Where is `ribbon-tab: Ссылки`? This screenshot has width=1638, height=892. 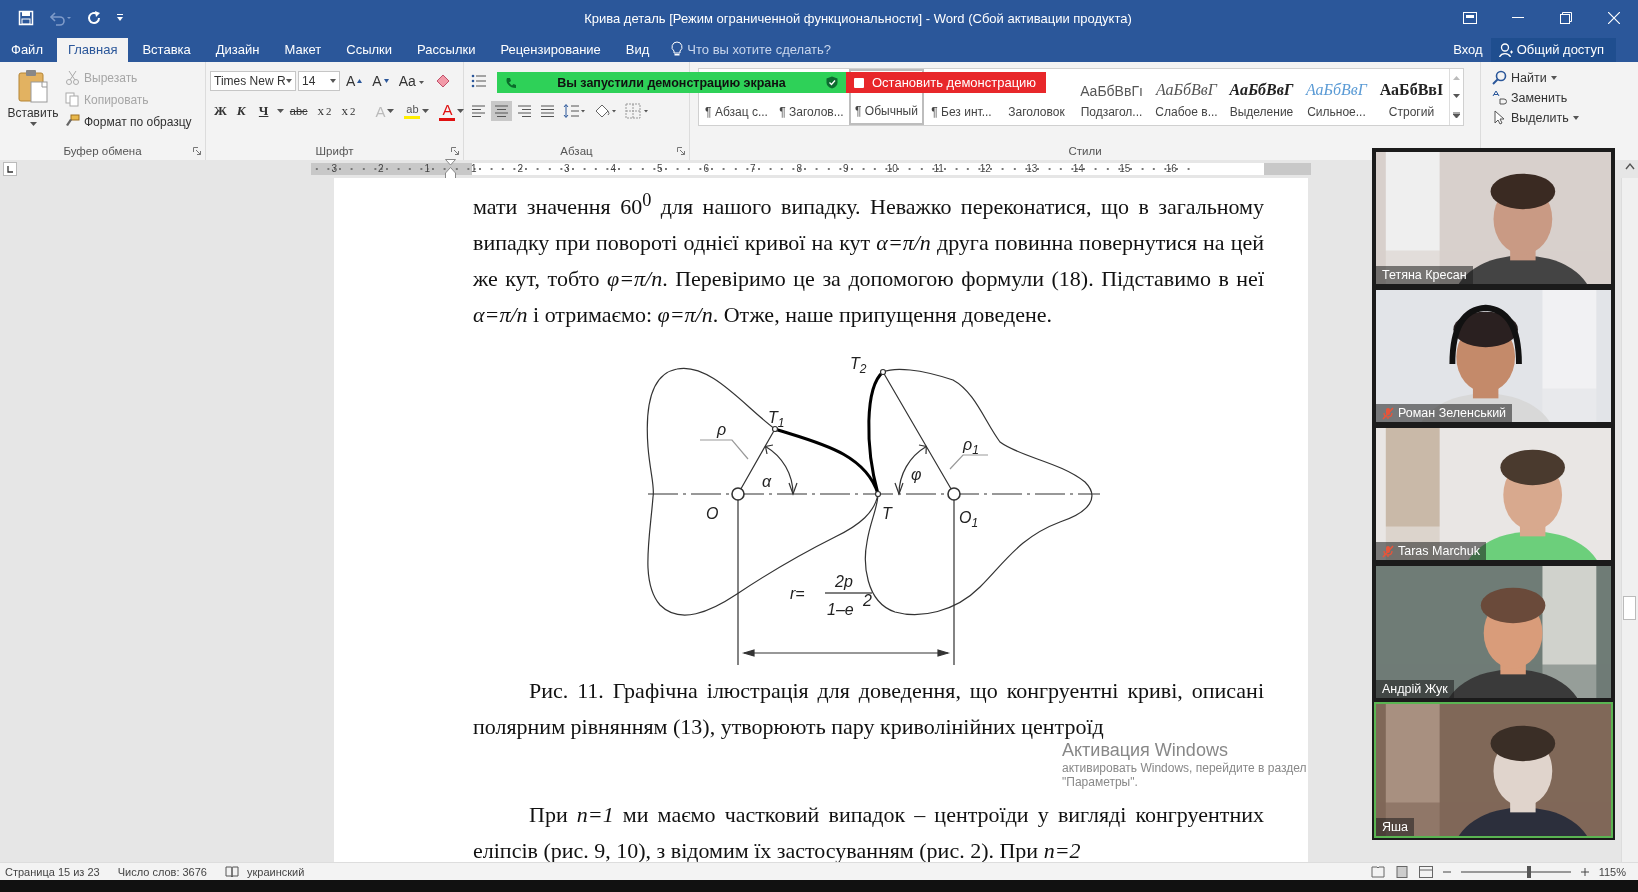 ribbon-tab: Ссылки is located at coordinates (369, 50).